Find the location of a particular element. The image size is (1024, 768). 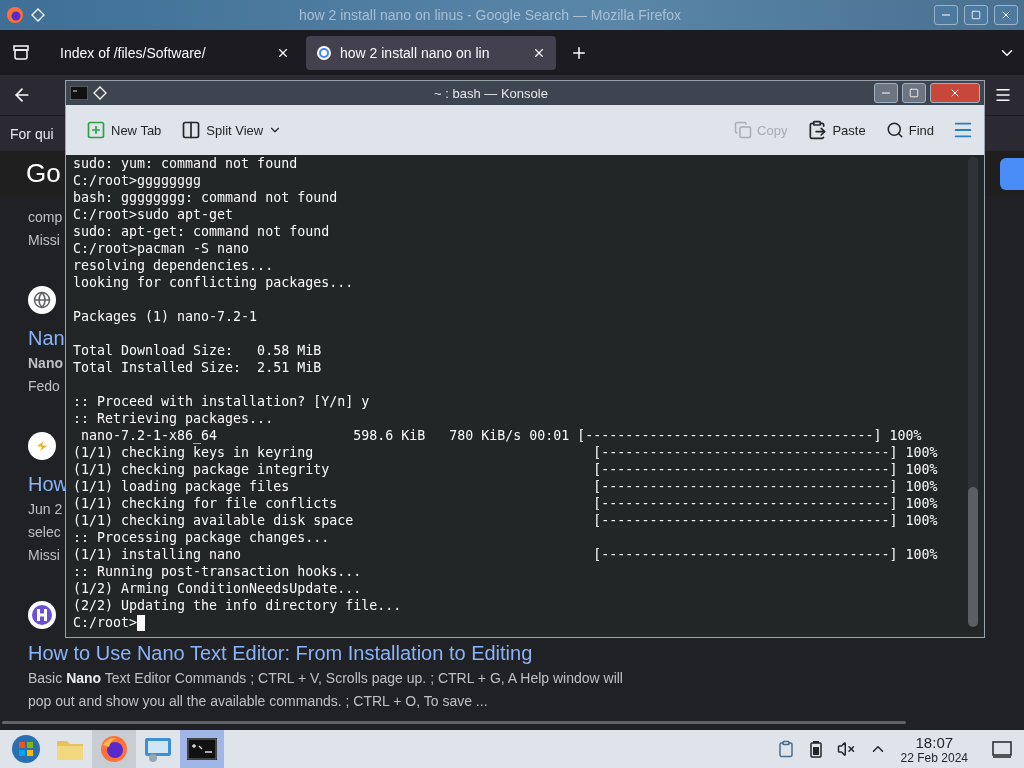

window-title: ~ : bash — Konsole is located at coordinates (491, 93).